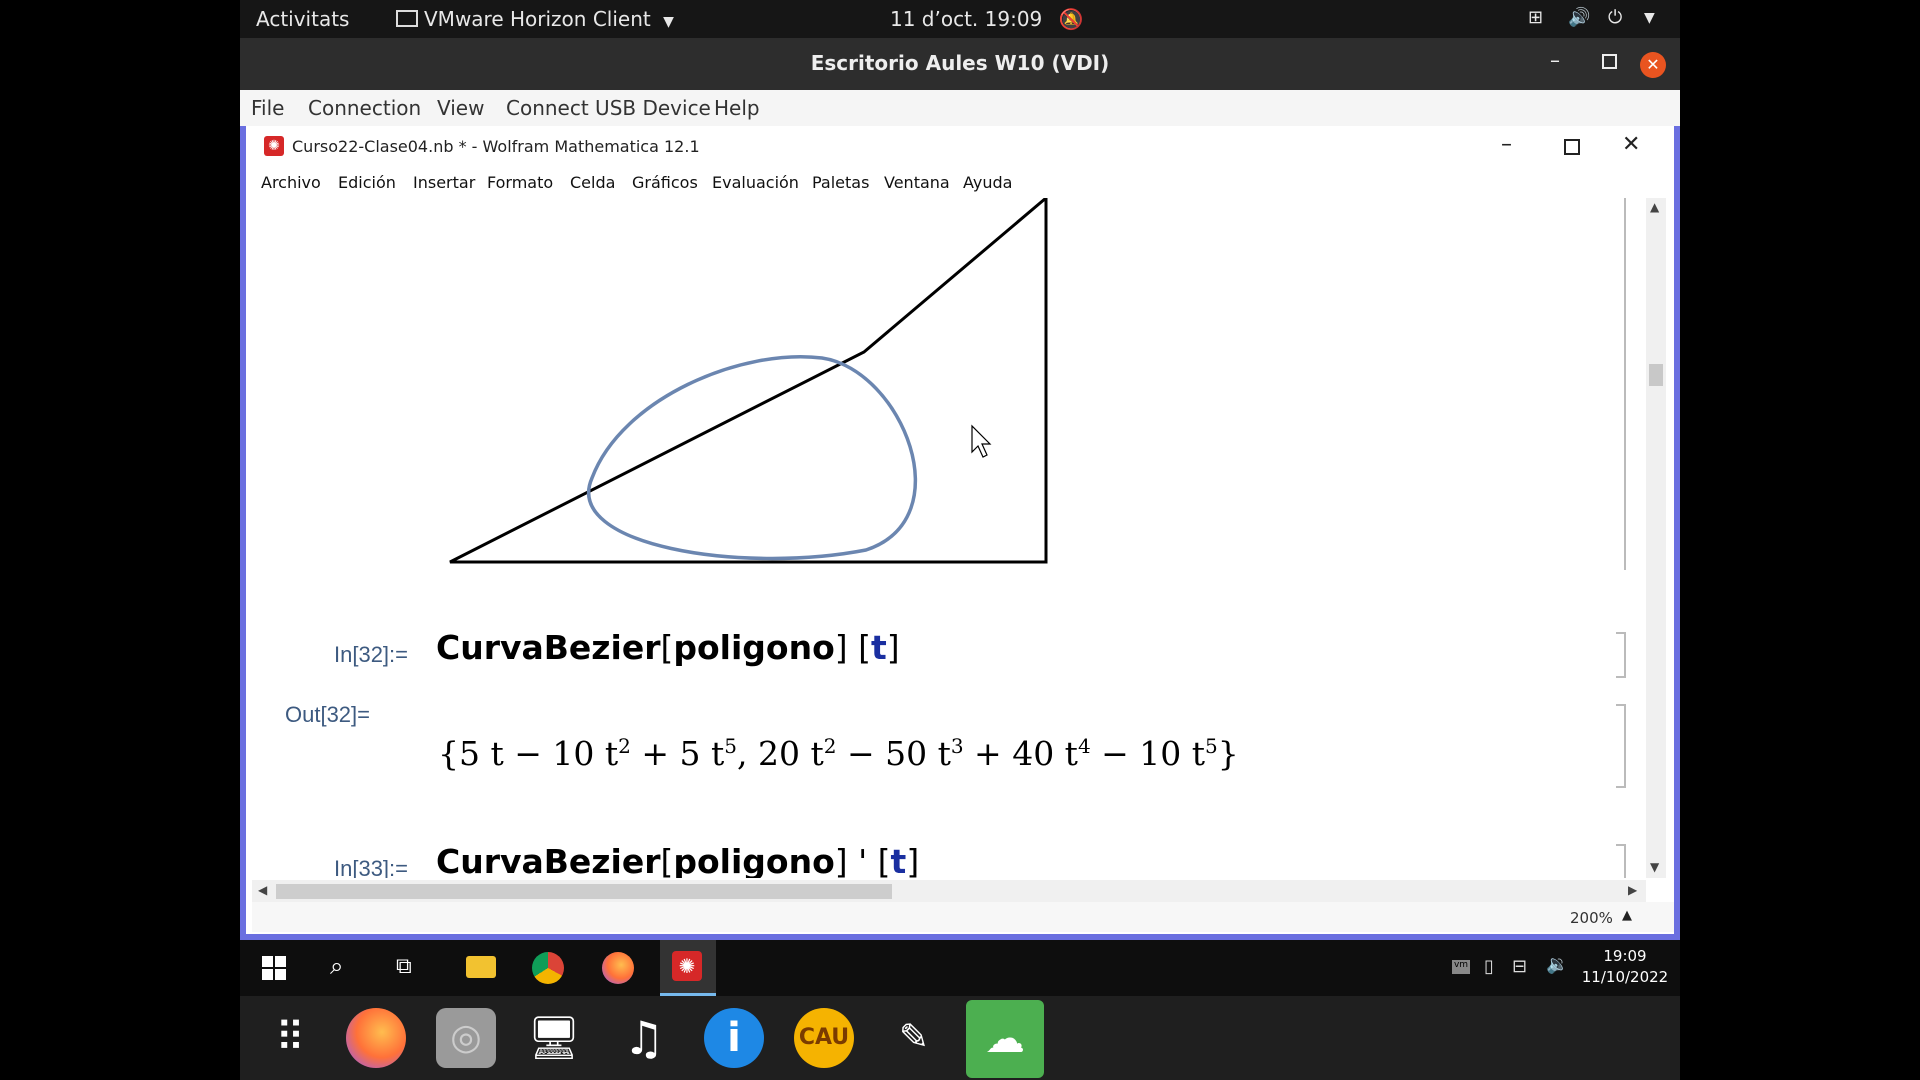  What do you see at coordinates (592, 182) in the screenshot?
I see `menu-celda: Celda` at bounding box center [592, 182].